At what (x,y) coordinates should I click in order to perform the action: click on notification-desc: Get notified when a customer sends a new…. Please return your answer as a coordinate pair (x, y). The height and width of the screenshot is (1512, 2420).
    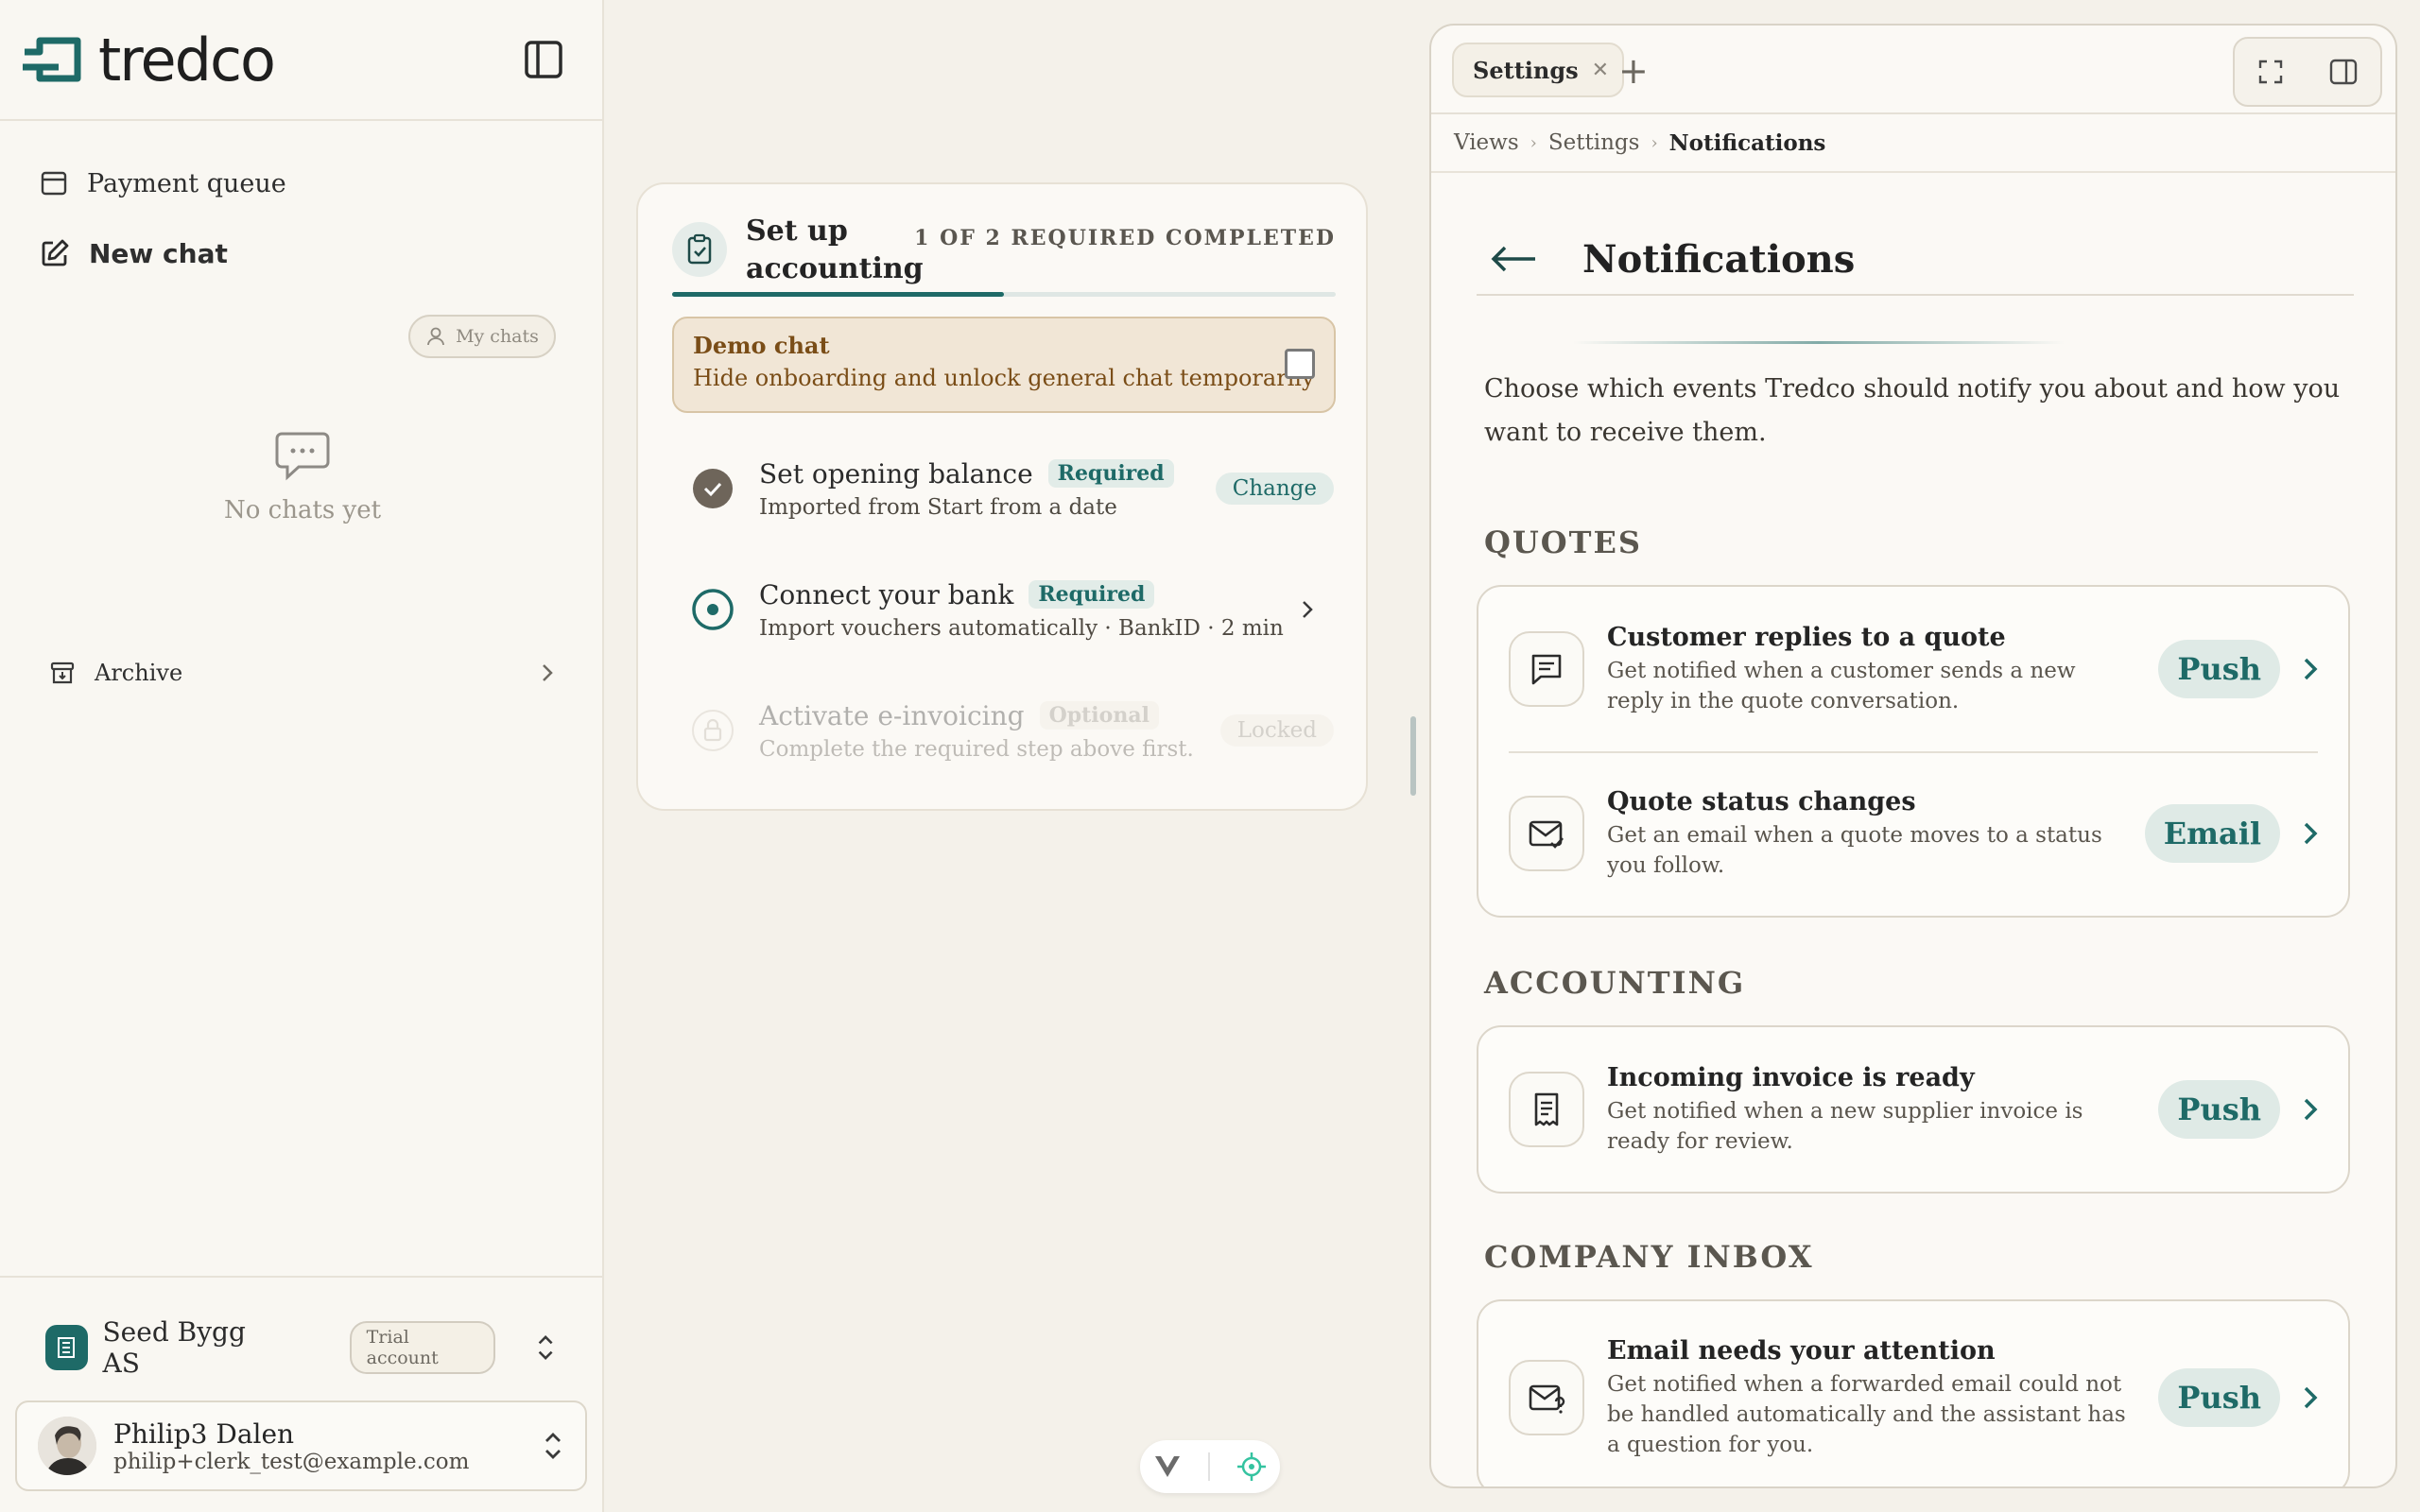
    Looking at the image, I should click on (1841, 685).